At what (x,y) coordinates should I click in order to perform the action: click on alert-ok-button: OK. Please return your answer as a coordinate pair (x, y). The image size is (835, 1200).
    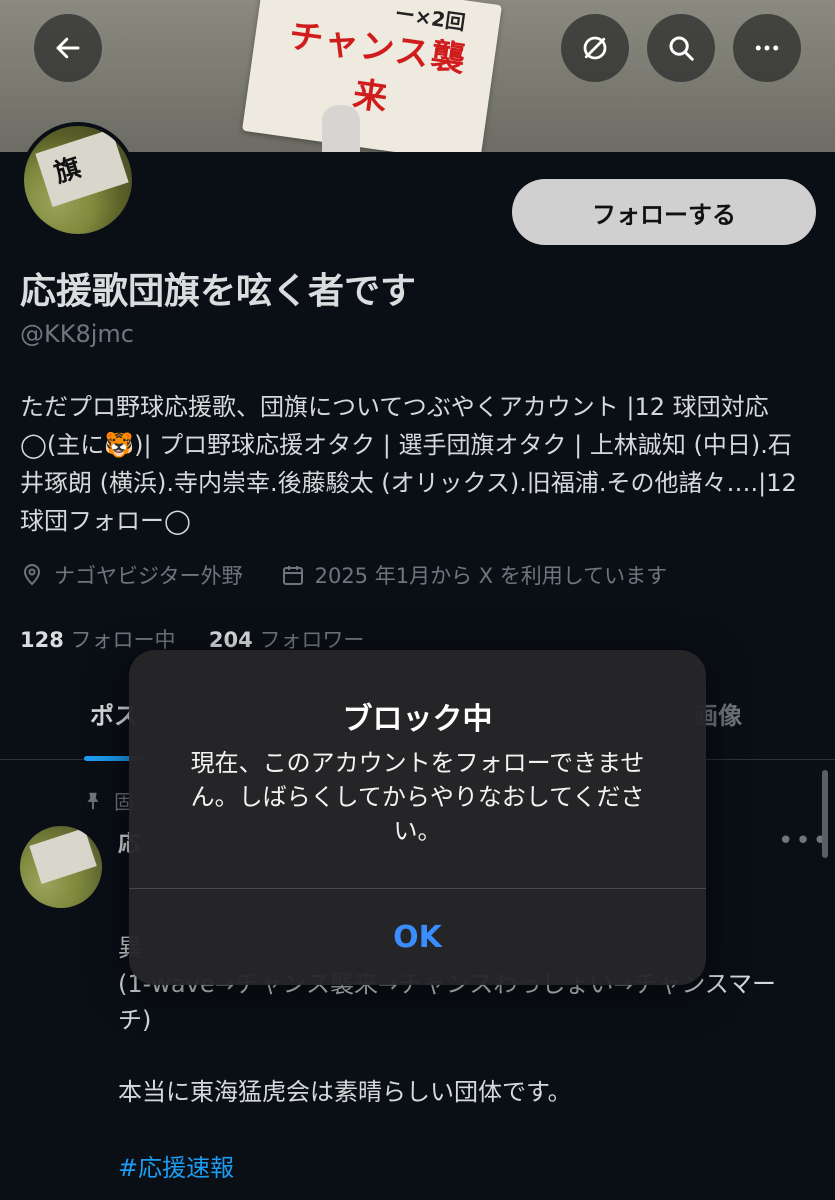
    Looking at the image, I should click on (417, 937).